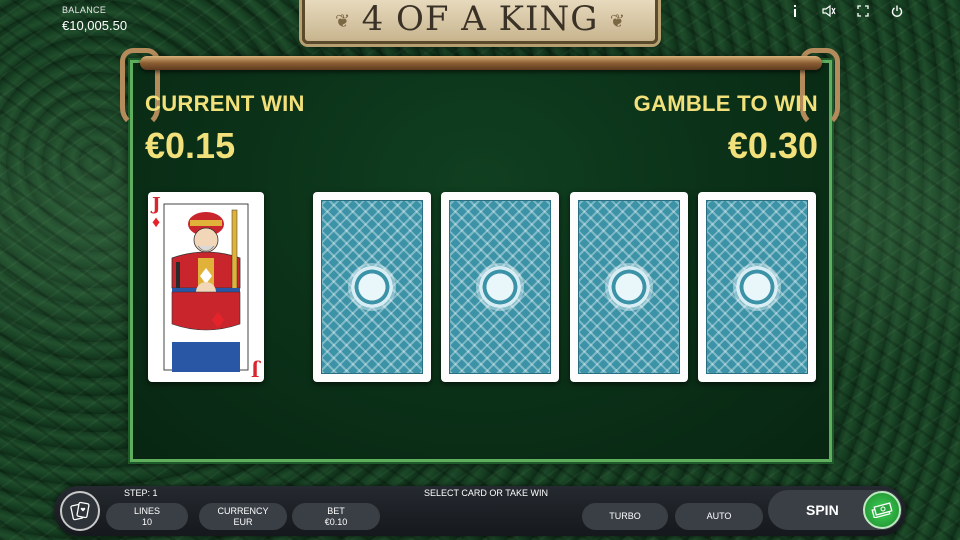  I want to click on auto-button: AUTO, so click(719, 516).